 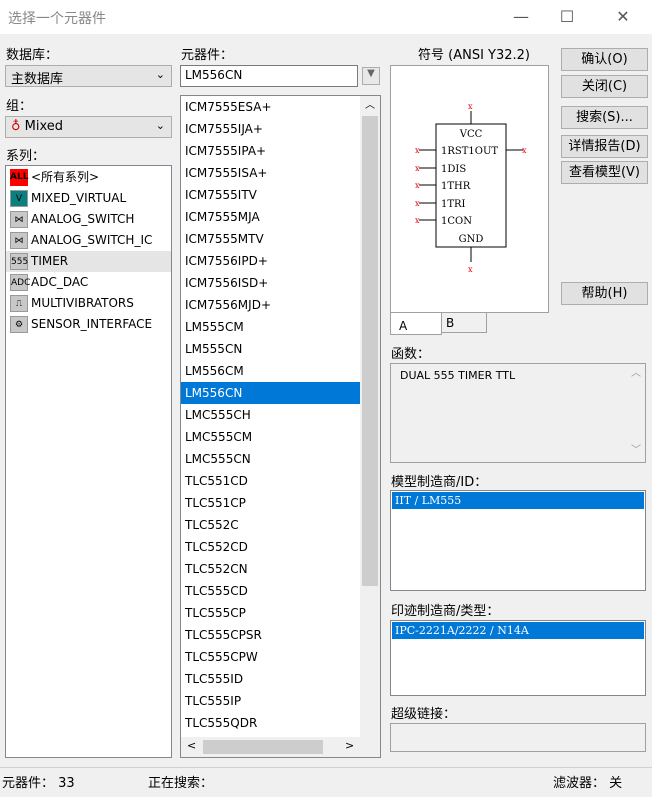 I want to click on component-item: TLC555QDR, so click(x=270, y=723).